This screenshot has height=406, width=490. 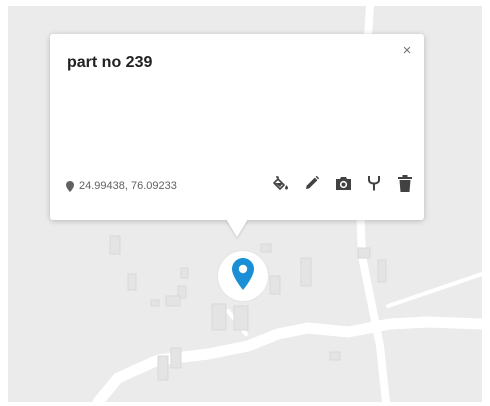 I want to click on close-icon: ×, so click(x=407, y=50).